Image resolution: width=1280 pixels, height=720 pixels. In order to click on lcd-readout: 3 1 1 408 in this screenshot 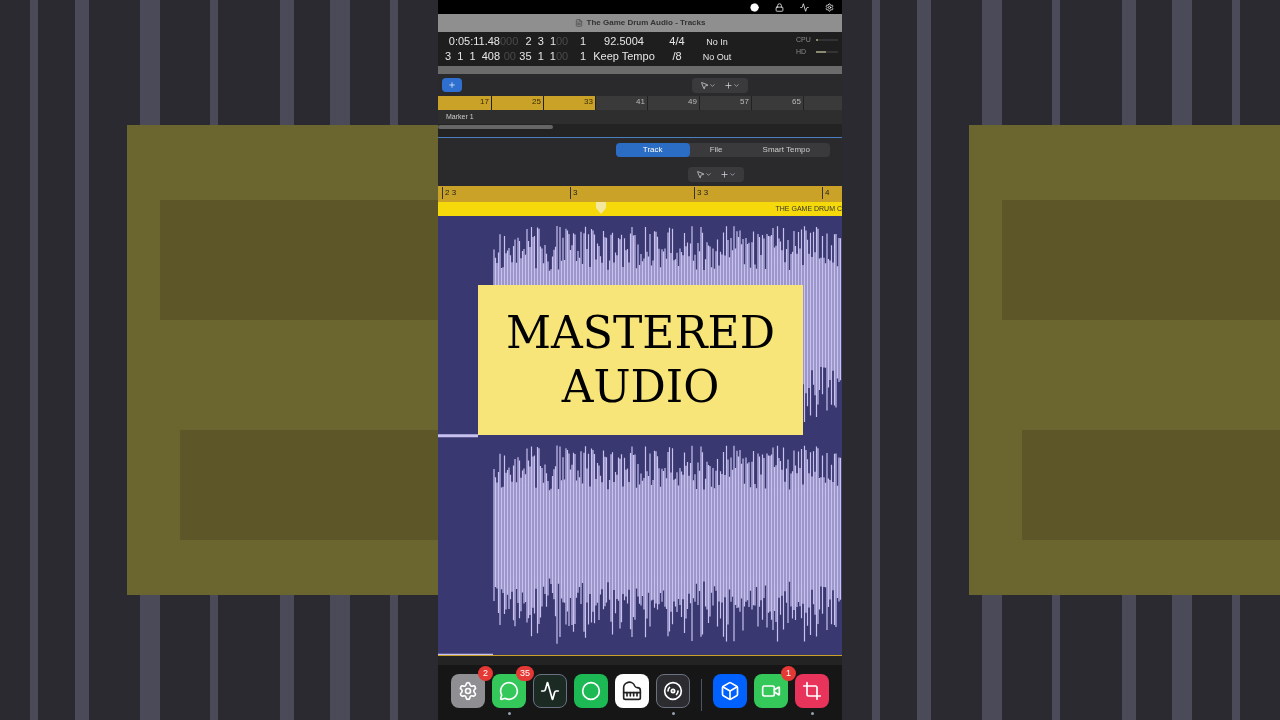, I will do `click(471, 56)`.